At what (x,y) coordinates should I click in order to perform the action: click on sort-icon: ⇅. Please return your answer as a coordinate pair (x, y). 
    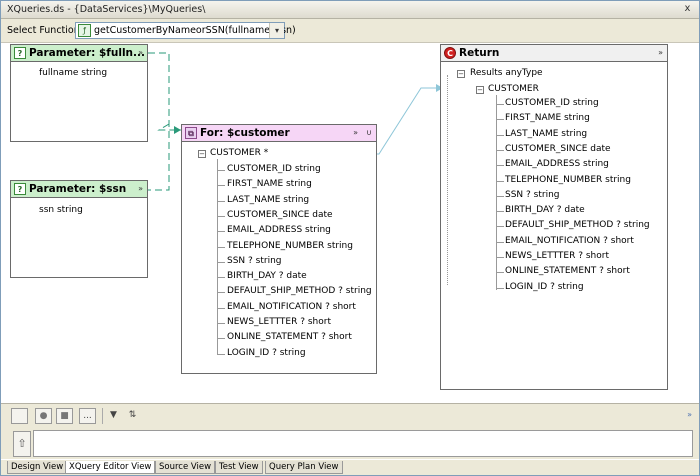
    Looking at the image, I should click on (132, 416).